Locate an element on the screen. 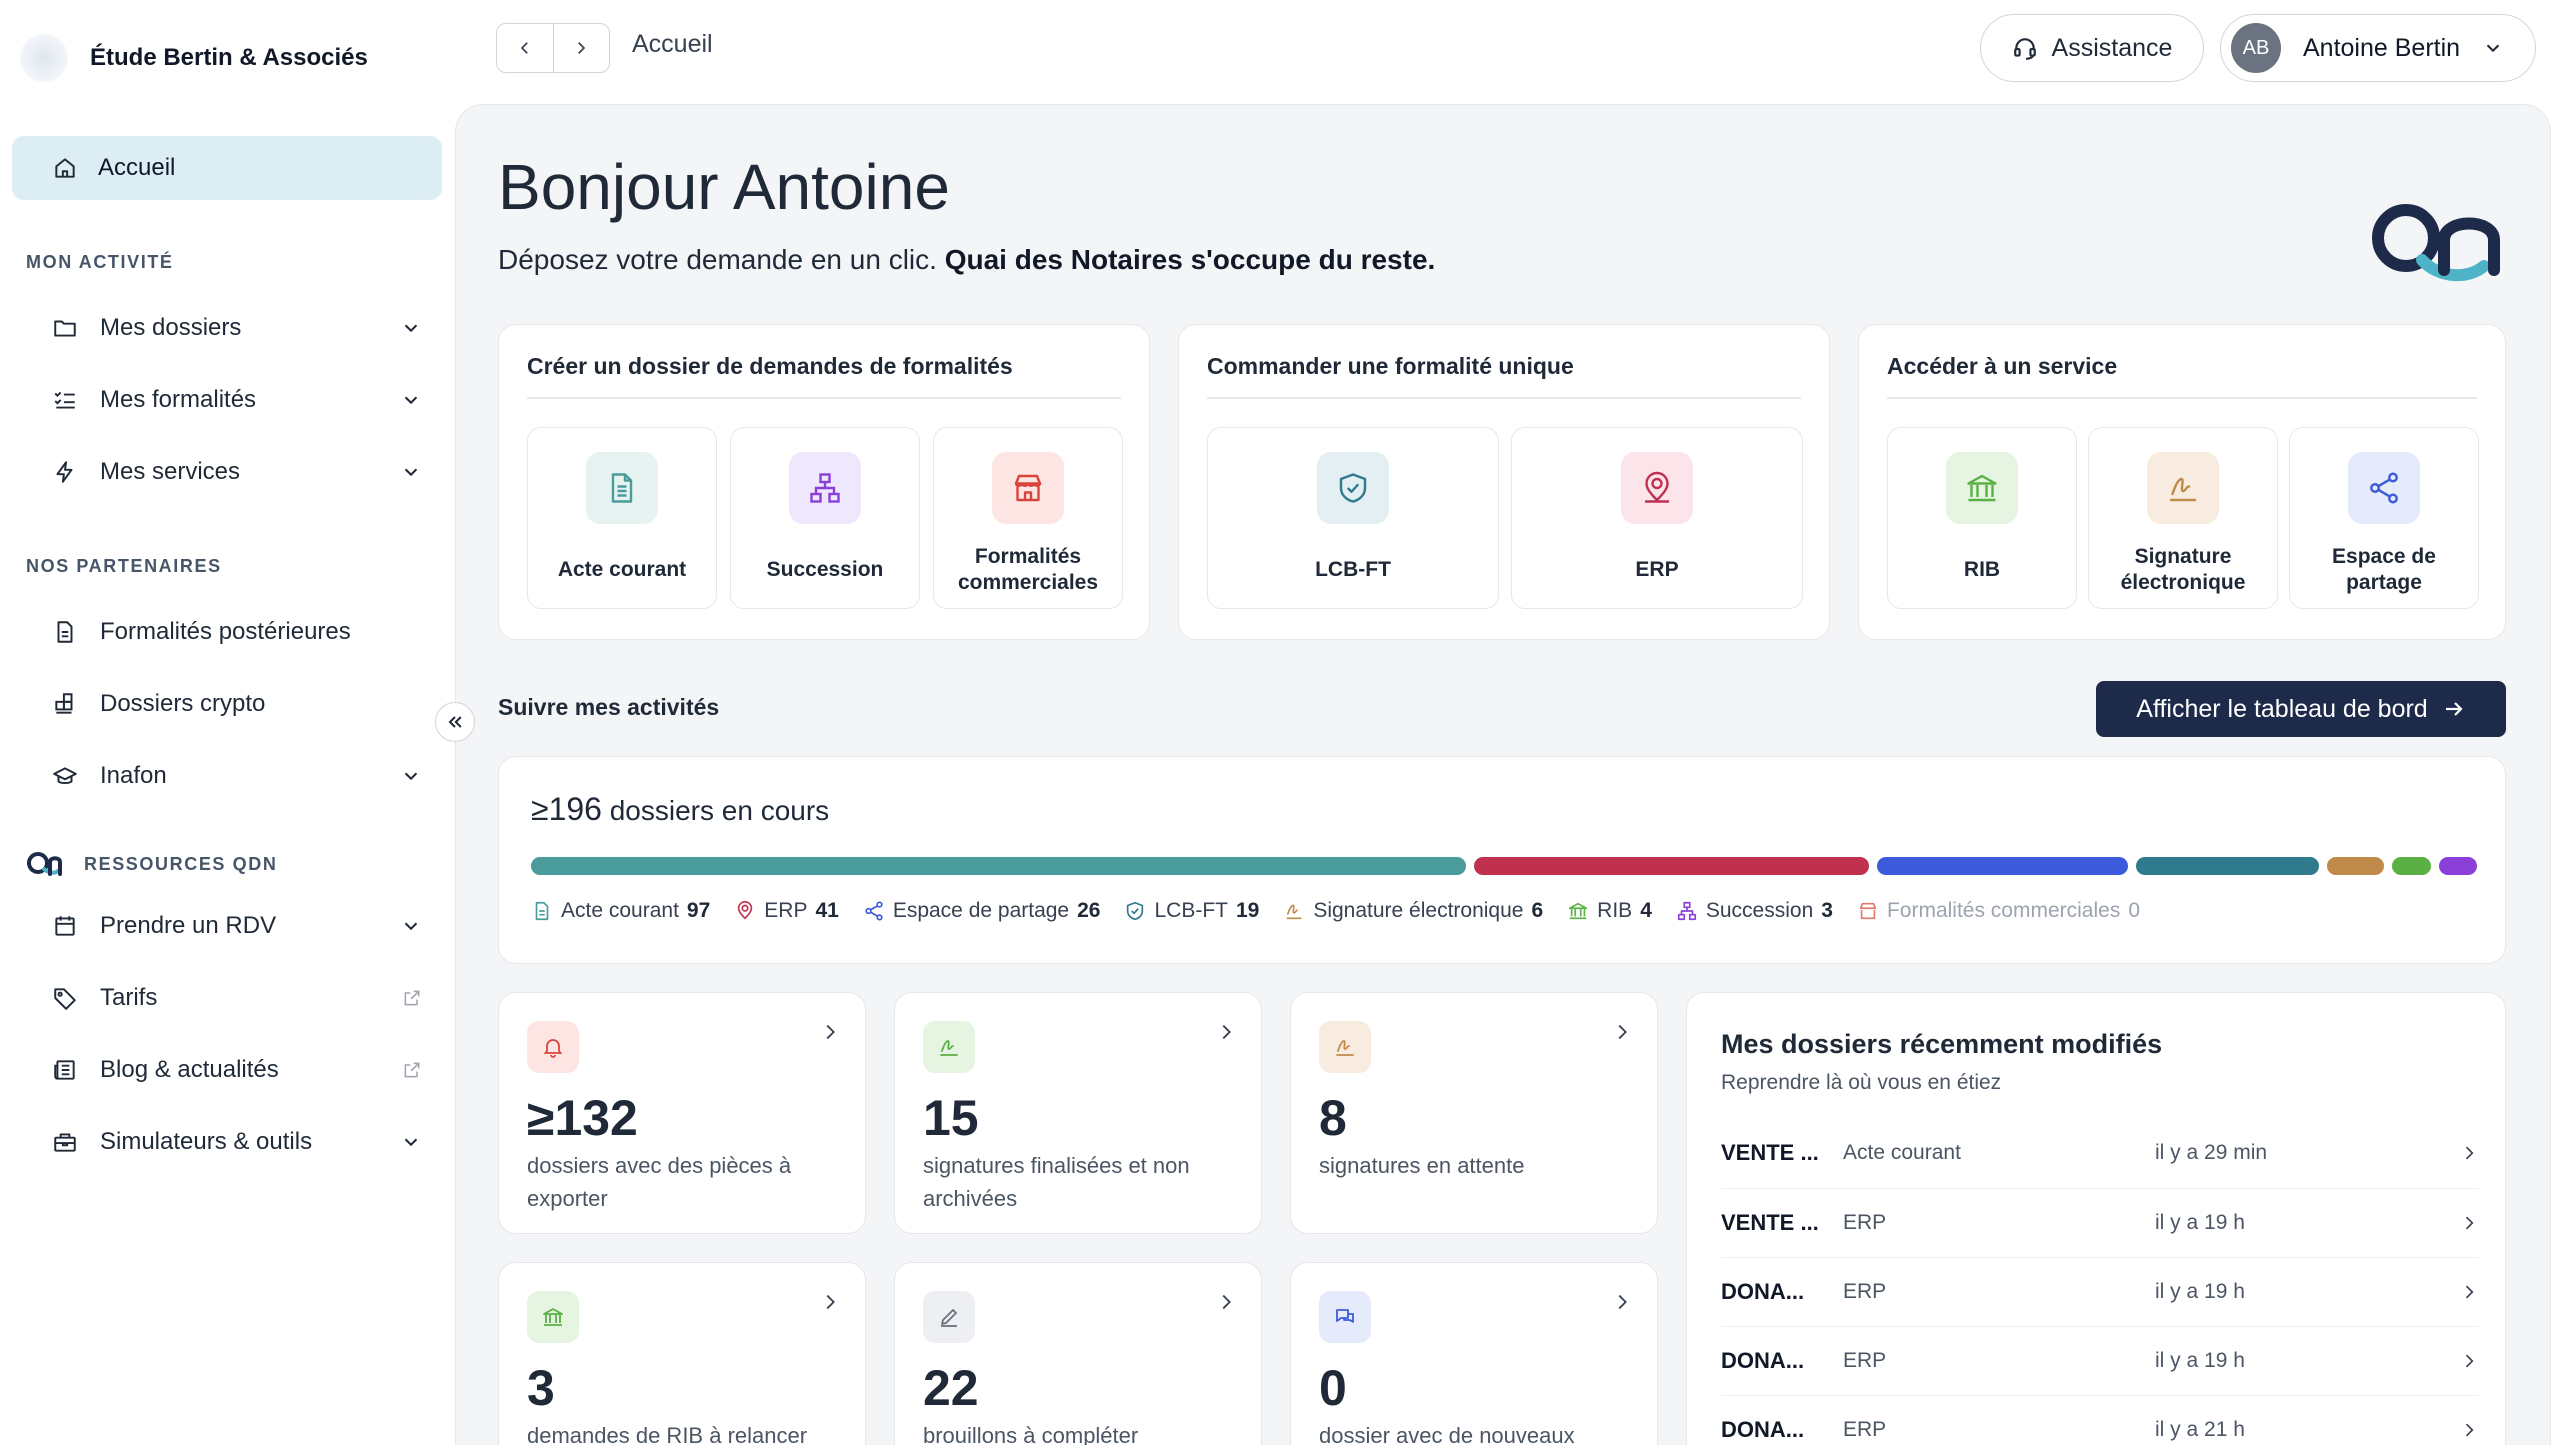  sidebar-item-tarifs: Tarifs is located at coordinates (237, 998).